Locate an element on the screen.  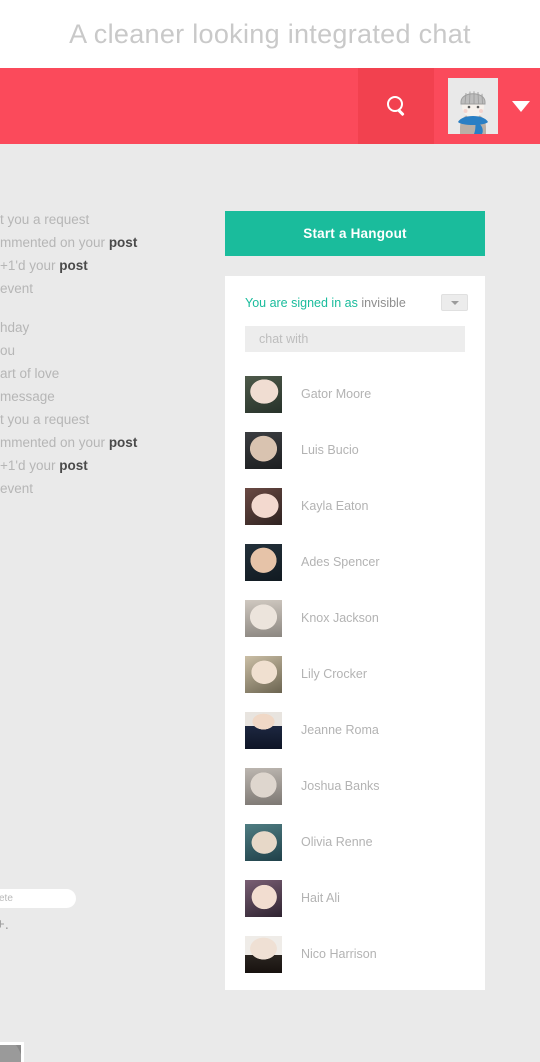
contact-name-label: Lily Crocker is located at coordinates (334, 674).